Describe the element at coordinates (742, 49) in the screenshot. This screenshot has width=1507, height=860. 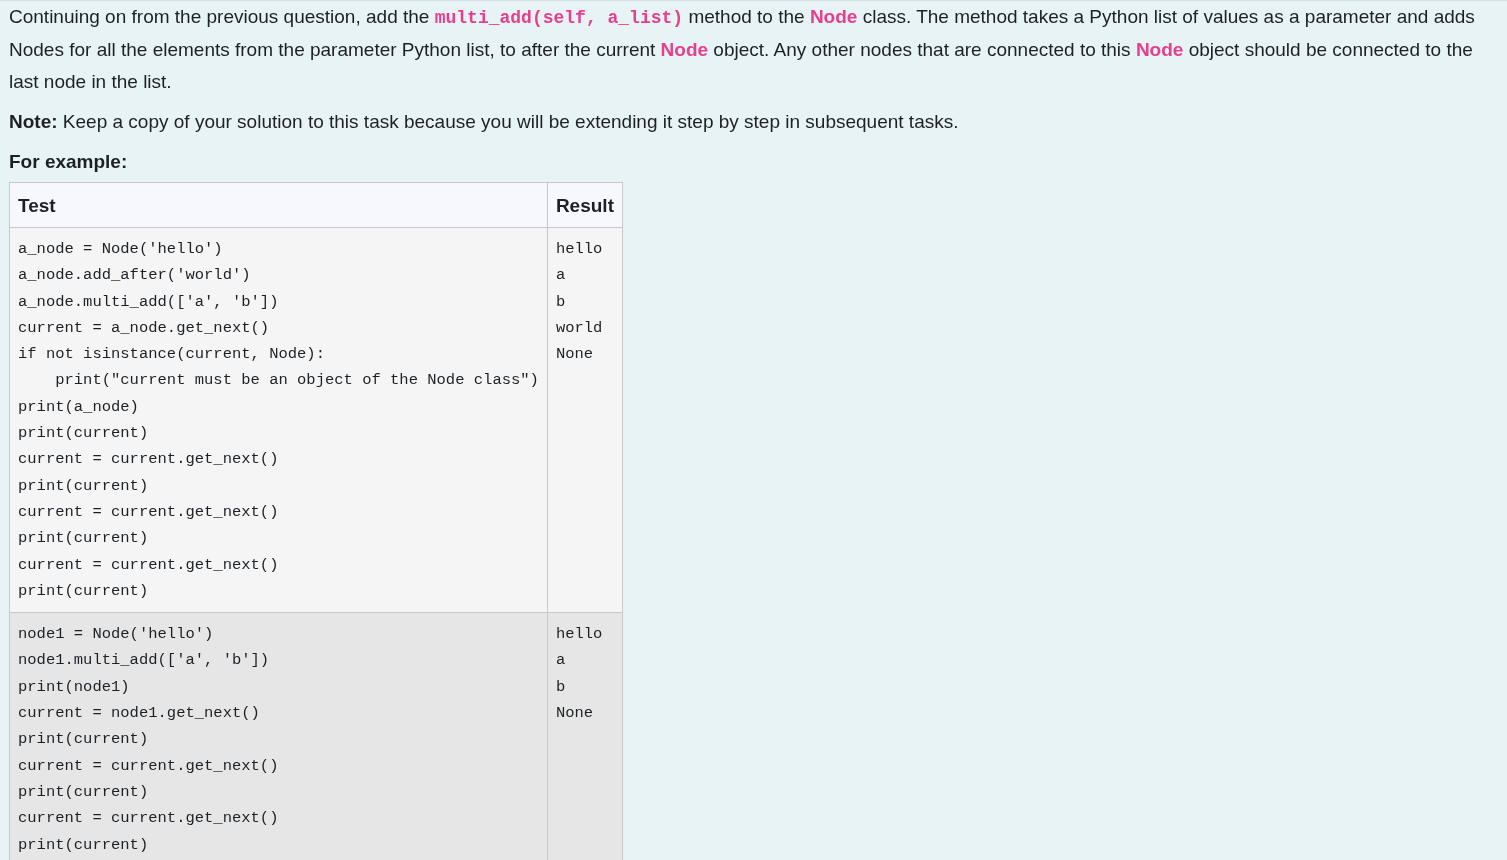
I see `question-text: Continuing on from the previous question, add the multi_add(self, a_list) method to the Node class. The method takes a Python list of values as a parameter and adds Nodes for all the elements from the parameter Python list, to after the current Node object. Any other nodes that are connected to this Node object should be connected to the last node in the list.` at that location.